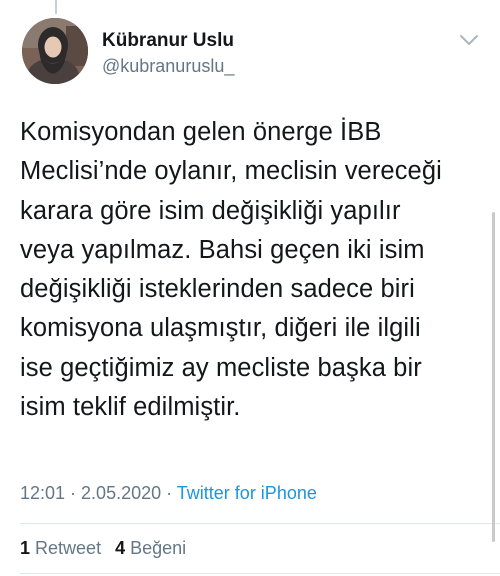 The height and width of the screenshot is (576, 500). Describe the element at coordinates (120, 548) in the screenshot. I see `like-count: 4` at that location.